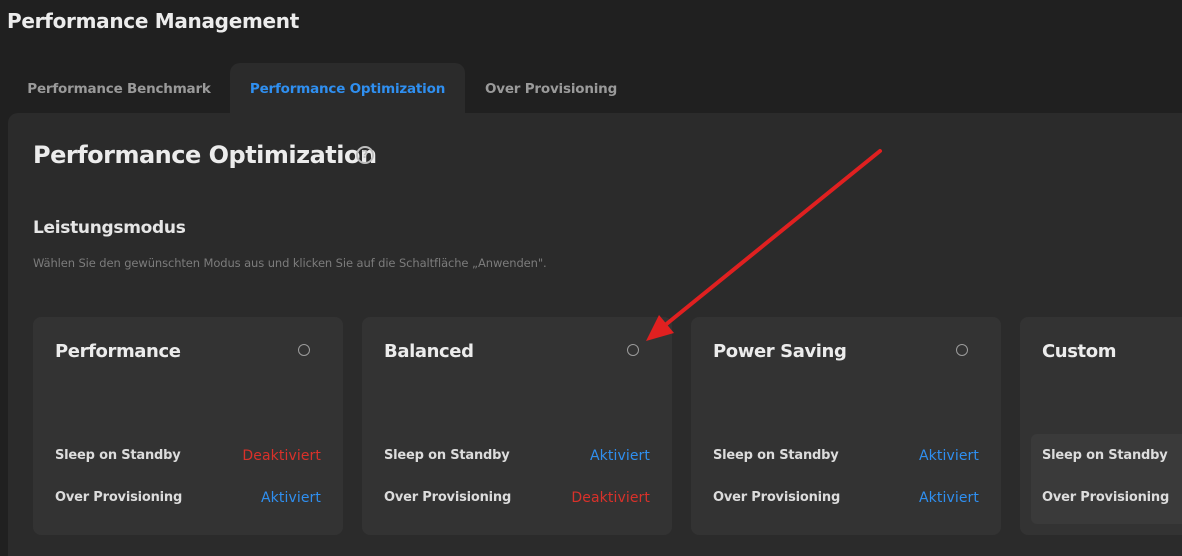 This screenshot has width=1182, height=556. Describe the element at coordinates (429, 351) in the screenshot. I see `card-title: Balanced` at that location.